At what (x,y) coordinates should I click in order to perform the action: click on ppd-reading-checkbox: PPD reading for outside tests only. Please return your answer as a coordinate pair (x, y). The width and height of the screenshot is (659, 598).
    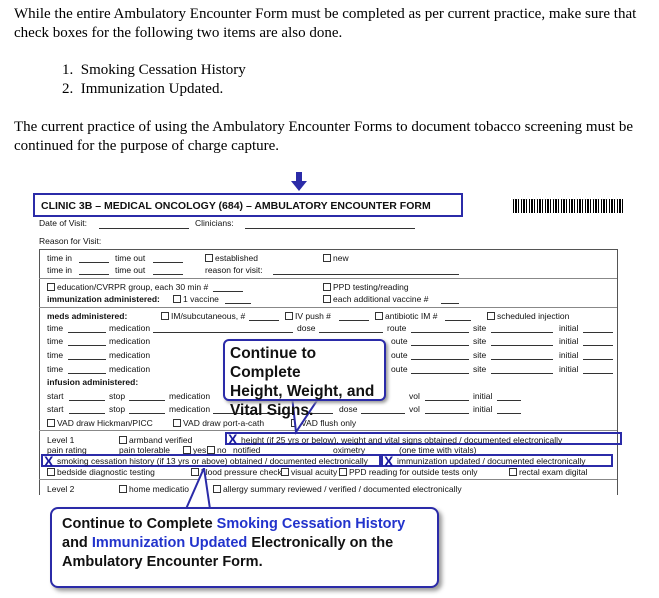
    Looking at the image, I should click on (408, 472).